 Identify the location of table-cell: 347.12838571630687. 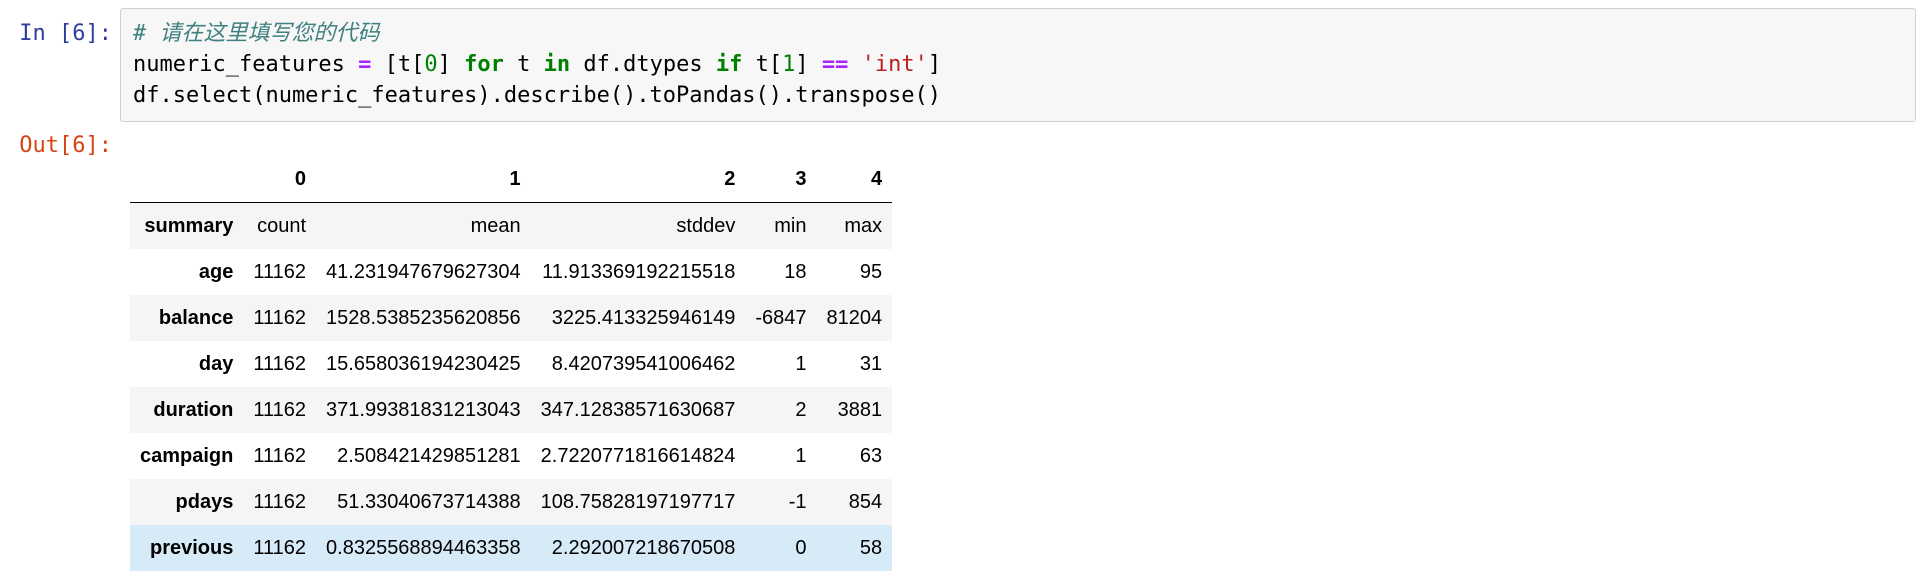
(638, 409).